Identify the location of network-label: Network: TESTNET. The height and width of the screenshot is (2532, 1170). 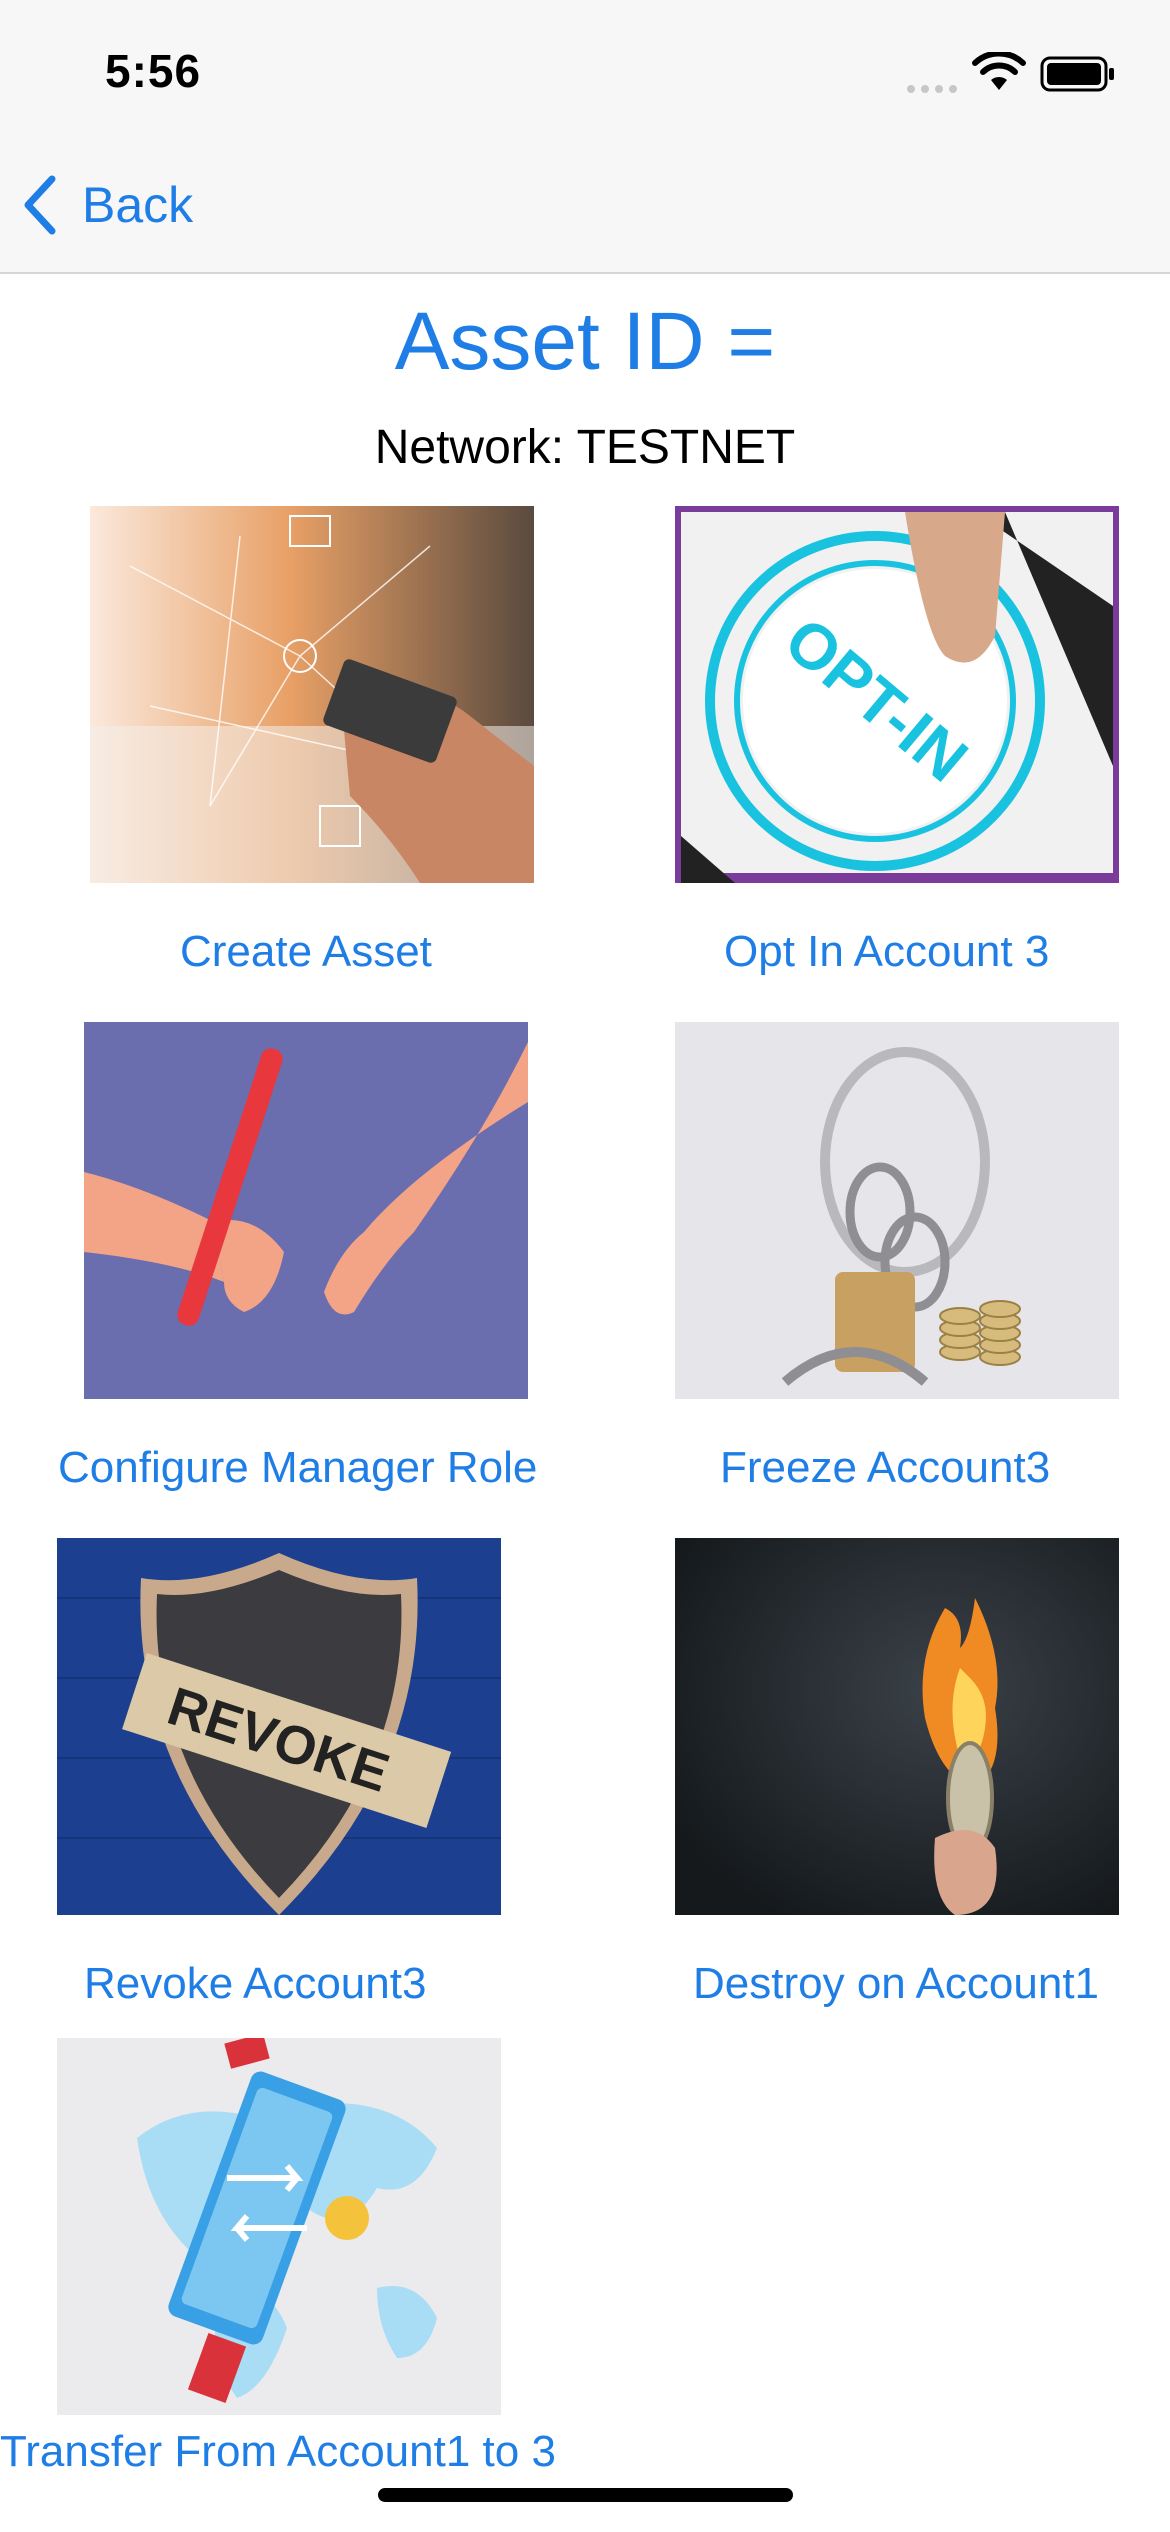
(585, 447).